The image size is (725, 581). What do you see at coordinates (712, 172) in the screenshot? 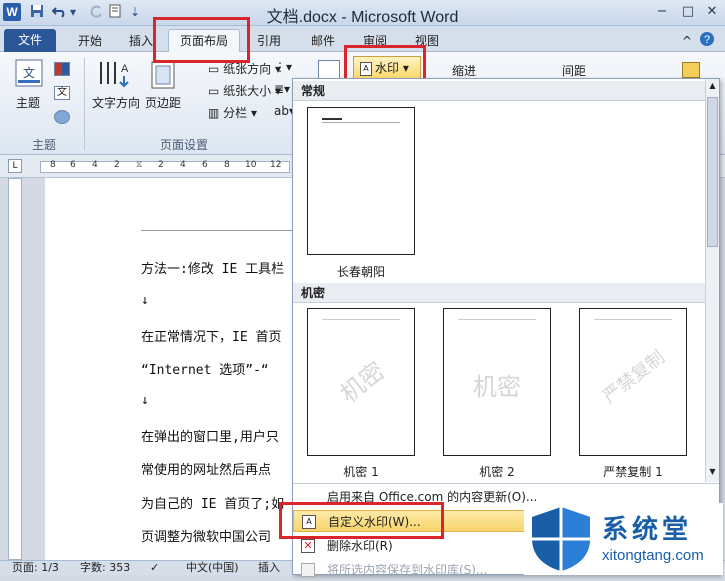
I see `scroll-thumb` at bounding box center [712, 172].